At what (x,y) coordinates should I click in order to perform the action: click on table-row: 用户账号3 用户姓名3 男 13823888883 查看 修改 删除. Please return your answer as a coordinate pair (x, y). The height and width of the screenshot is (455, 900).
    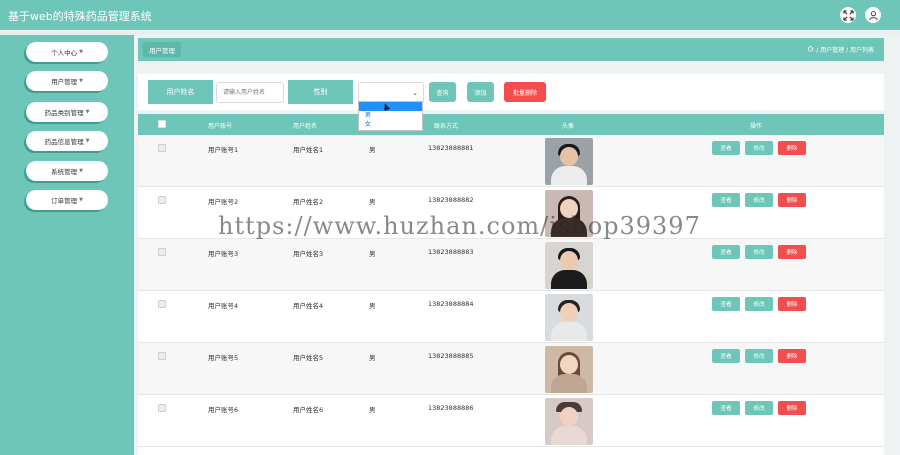
    Looking at the image, I should click on (511, 265).